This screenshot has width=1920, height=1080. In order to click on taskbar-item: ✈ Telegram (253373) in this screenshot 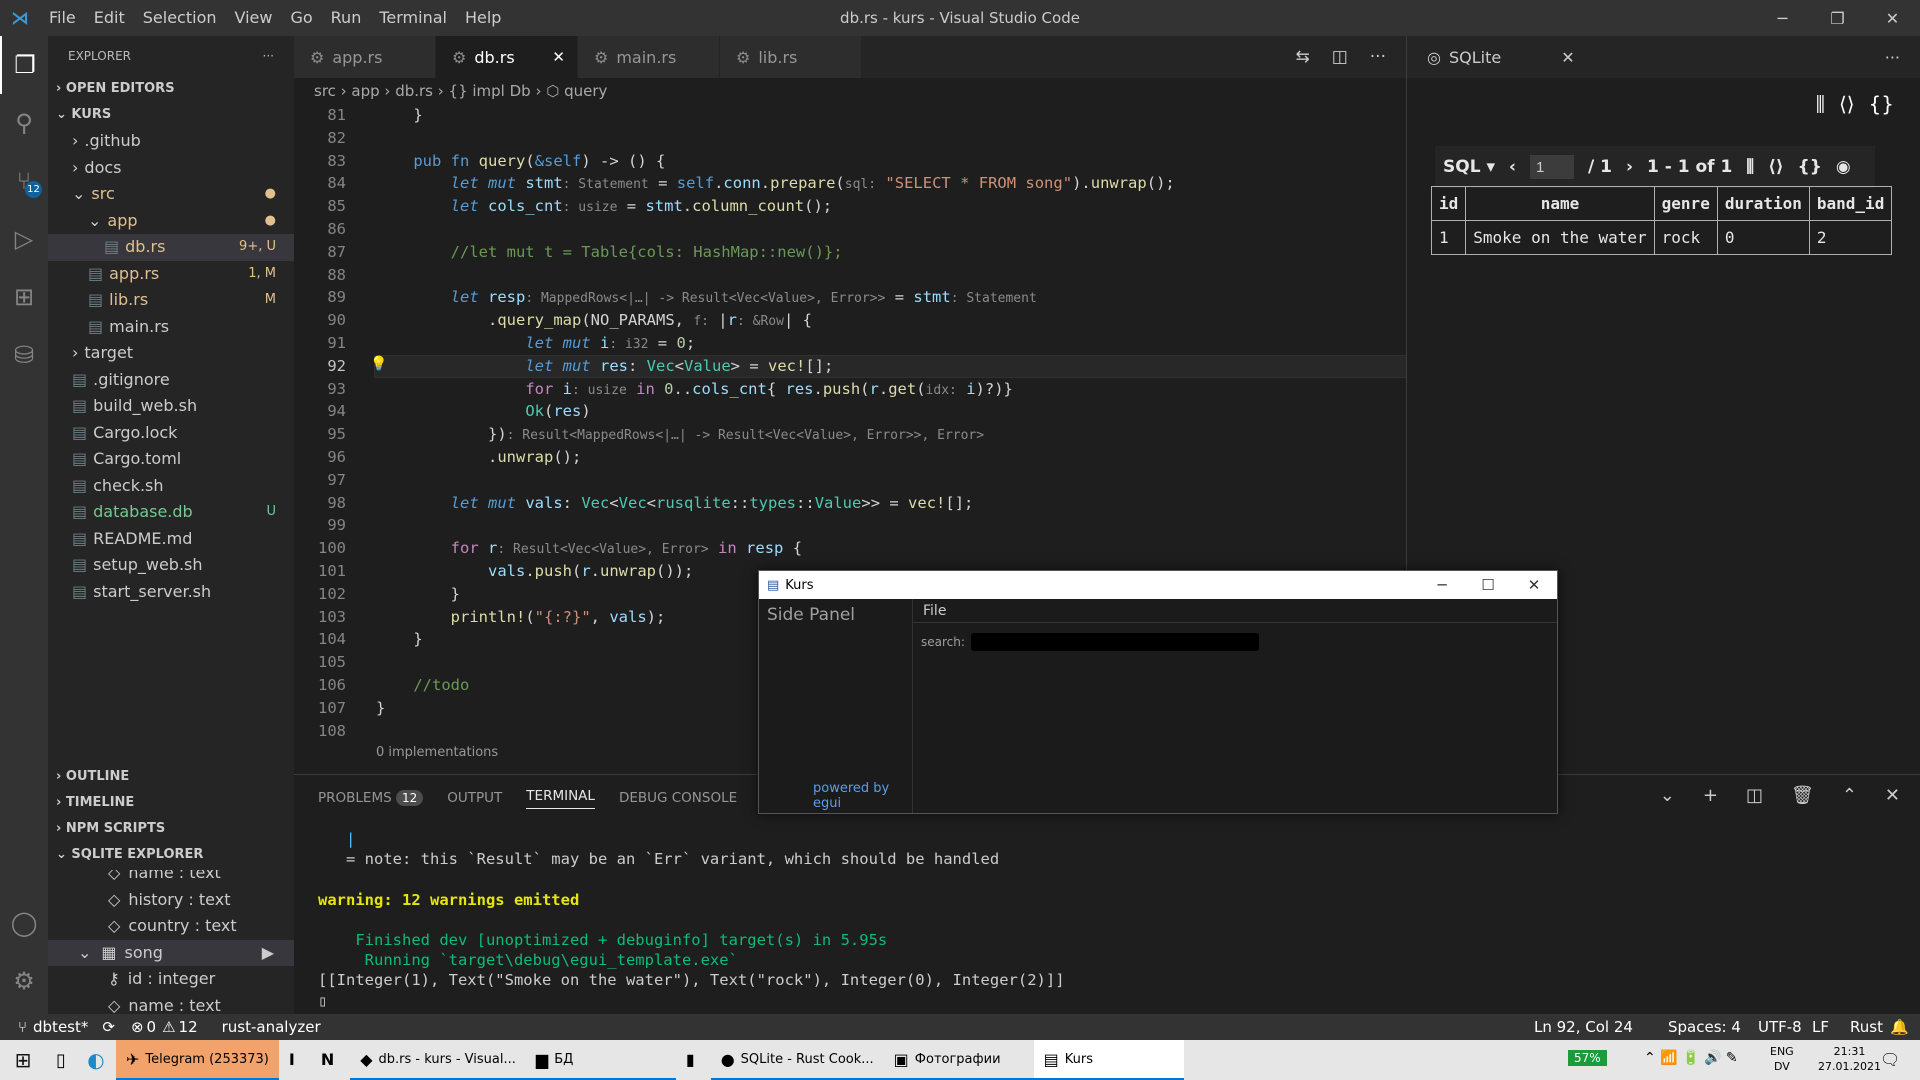, I will do `click(197, 1060)`.